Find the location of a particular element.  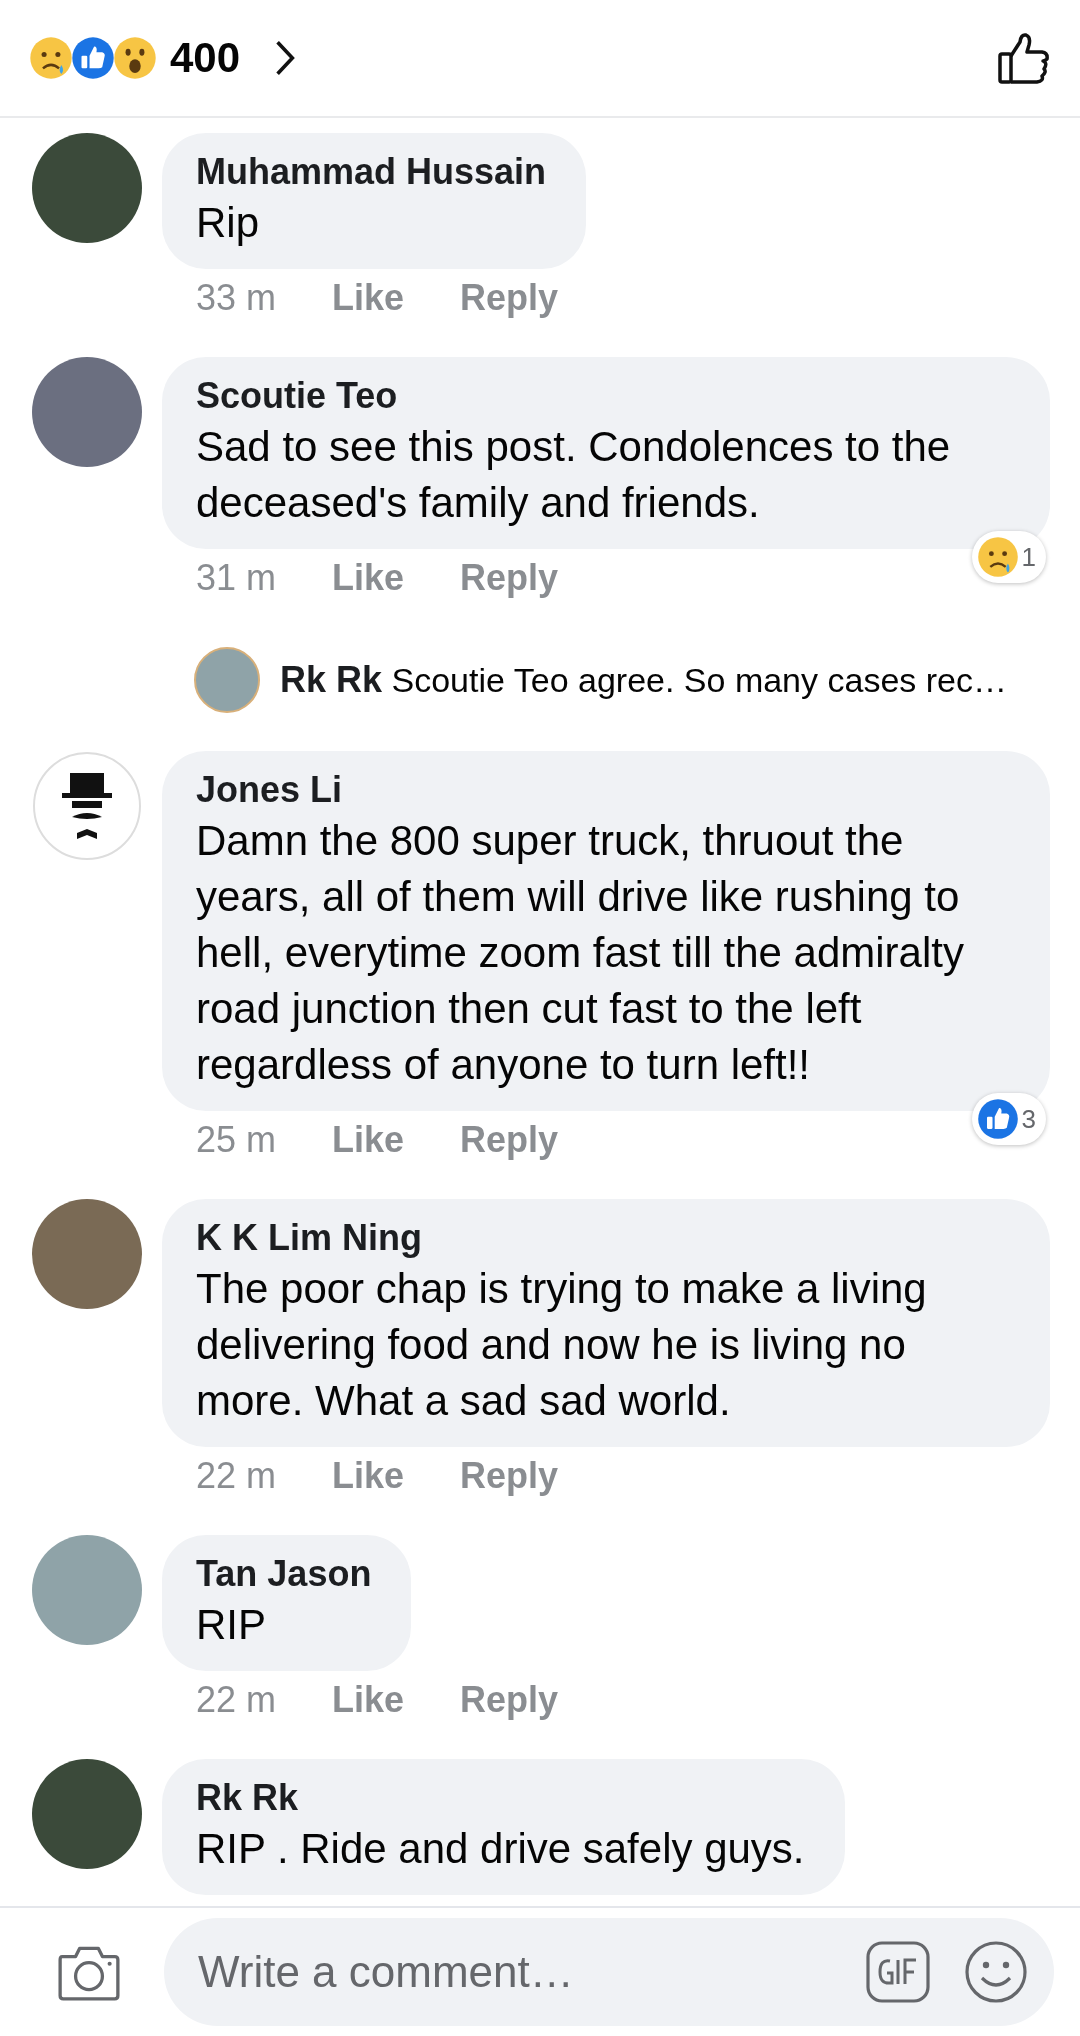

commenter-name: Rk Rk is located at coordinates (500, 1798).